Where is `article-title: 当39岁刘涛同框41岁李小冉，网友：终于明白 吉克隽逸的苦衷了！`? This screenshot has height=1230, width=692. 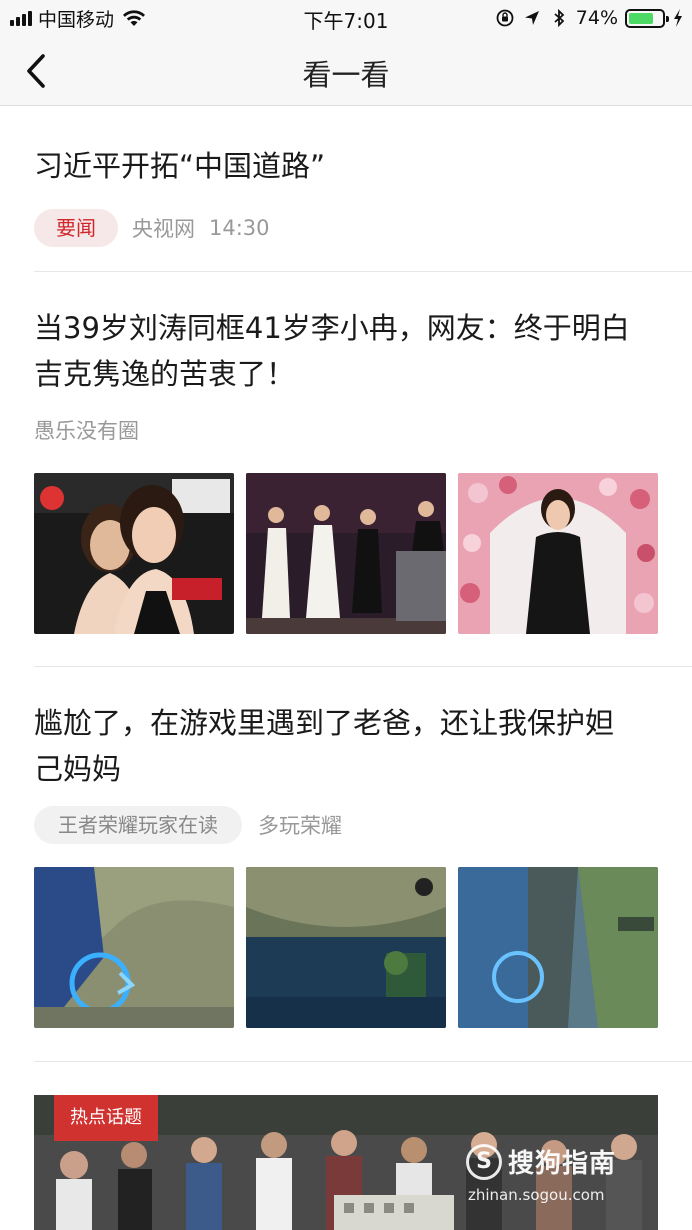 article-title: 当39岁刘涛同框41岁李小冉，网友：终于明白 吉克隽逸的苦衷了！ is located at coordinates (347, 351).